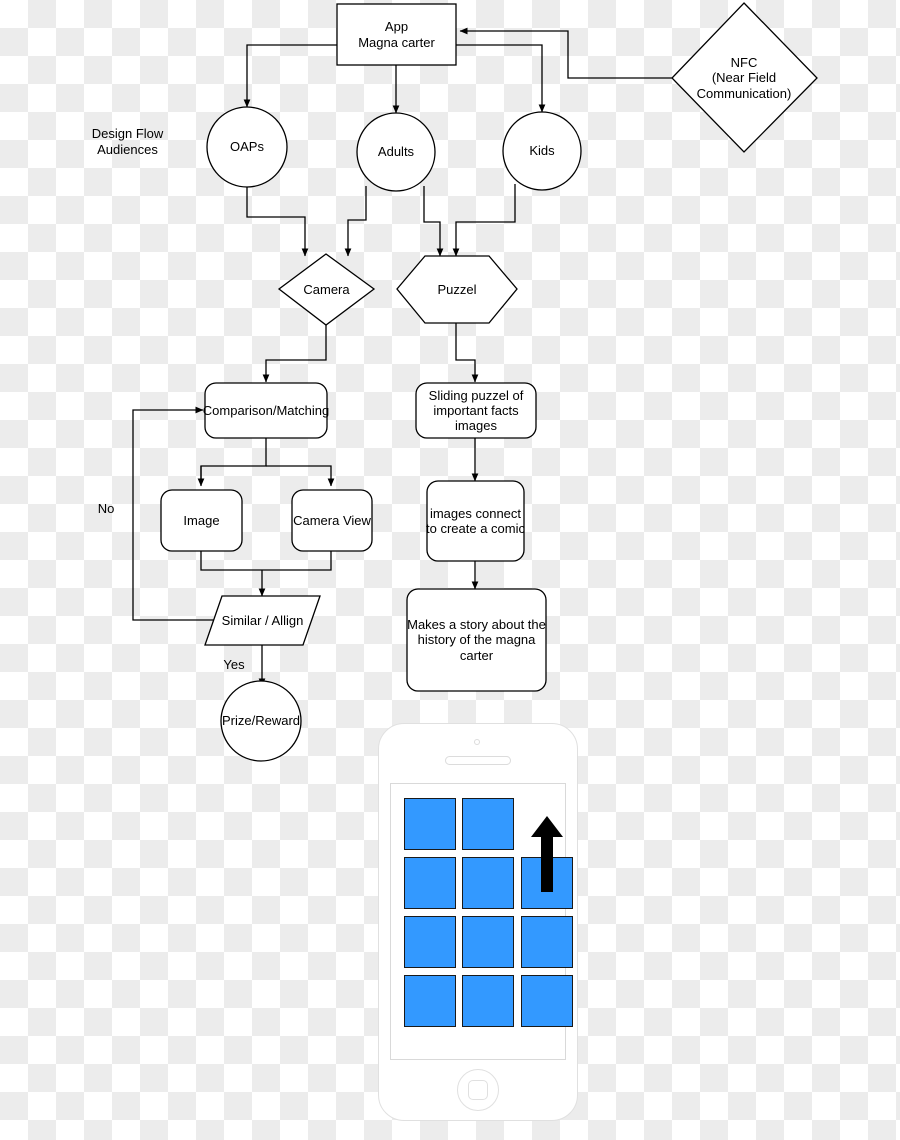  I want to click on front-camera-icon, so click(477, 742).